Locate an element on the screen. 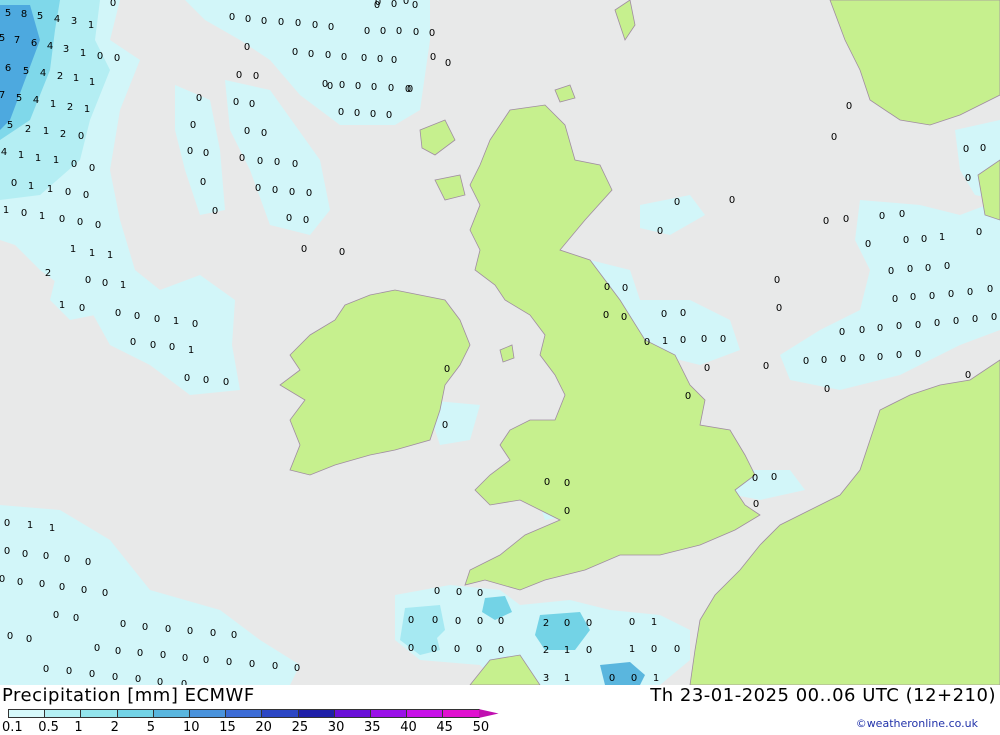 Image resolution: width=1000 pixels, height=735 pixels. precip-value-label: 5 is located at coordinates (2, 38).